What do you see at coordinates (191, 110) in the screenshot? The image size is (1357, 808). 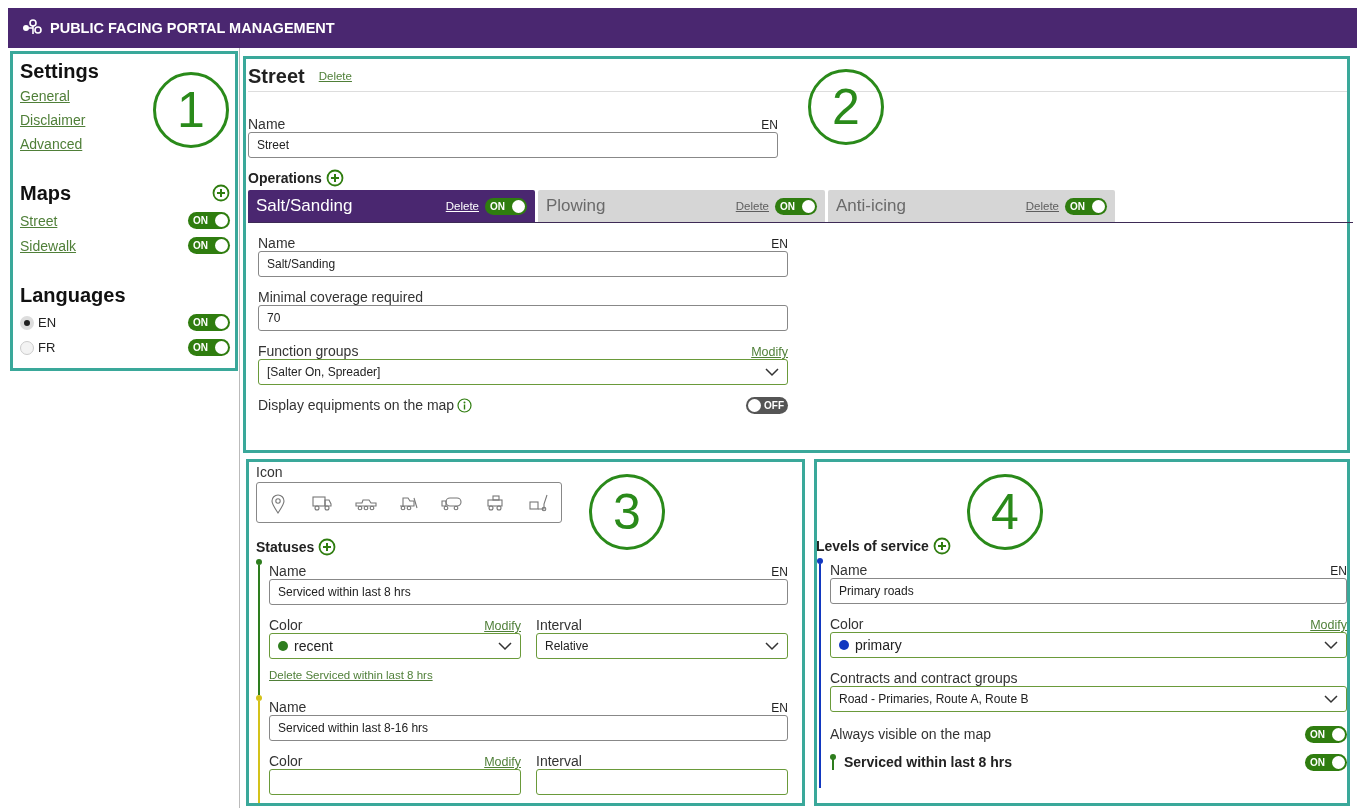 I see `callout-number: 1` at bounding box center [191, 110].